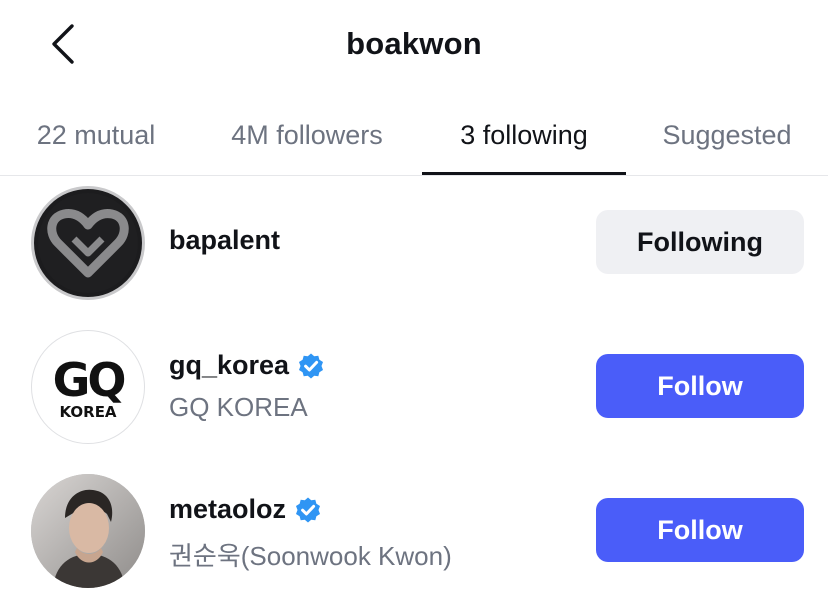 The image size is (828, 611). Describe the element at coordinates (89, 380) in the screenshot. I see `gq-logo-text: GQ` at that location.